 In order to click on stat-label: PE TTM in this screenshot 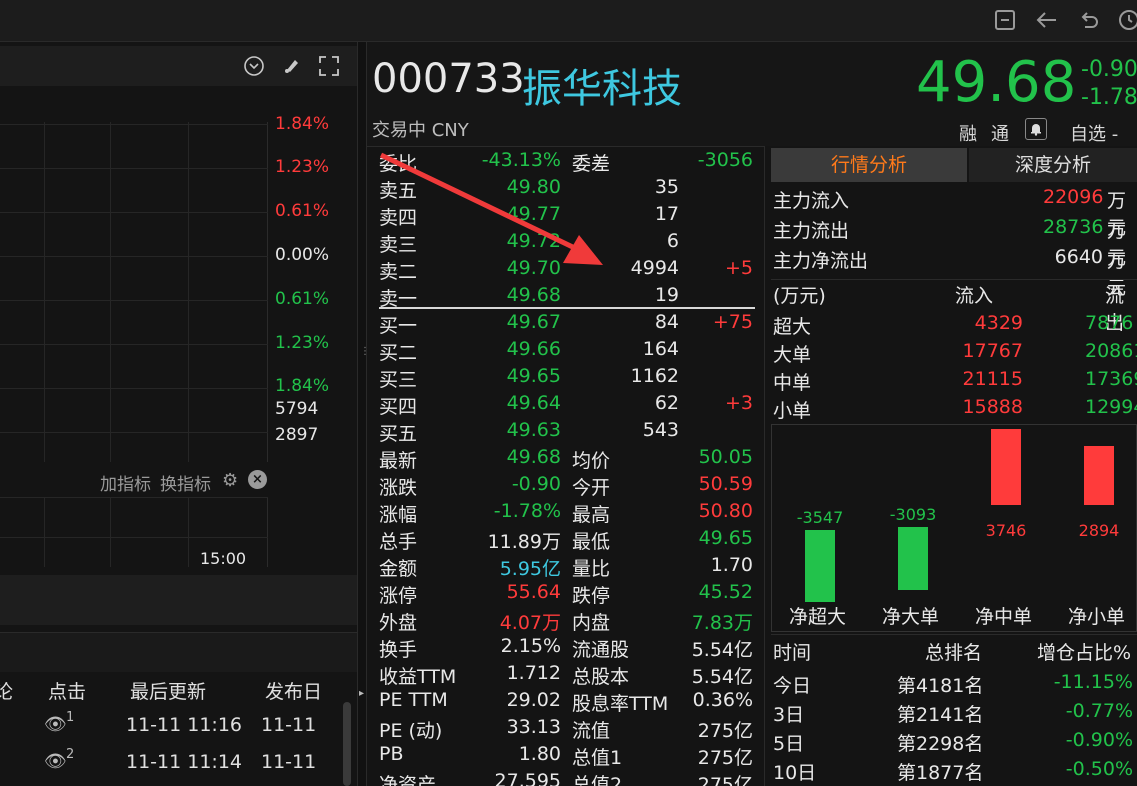, I will do `click(413, 700)`.